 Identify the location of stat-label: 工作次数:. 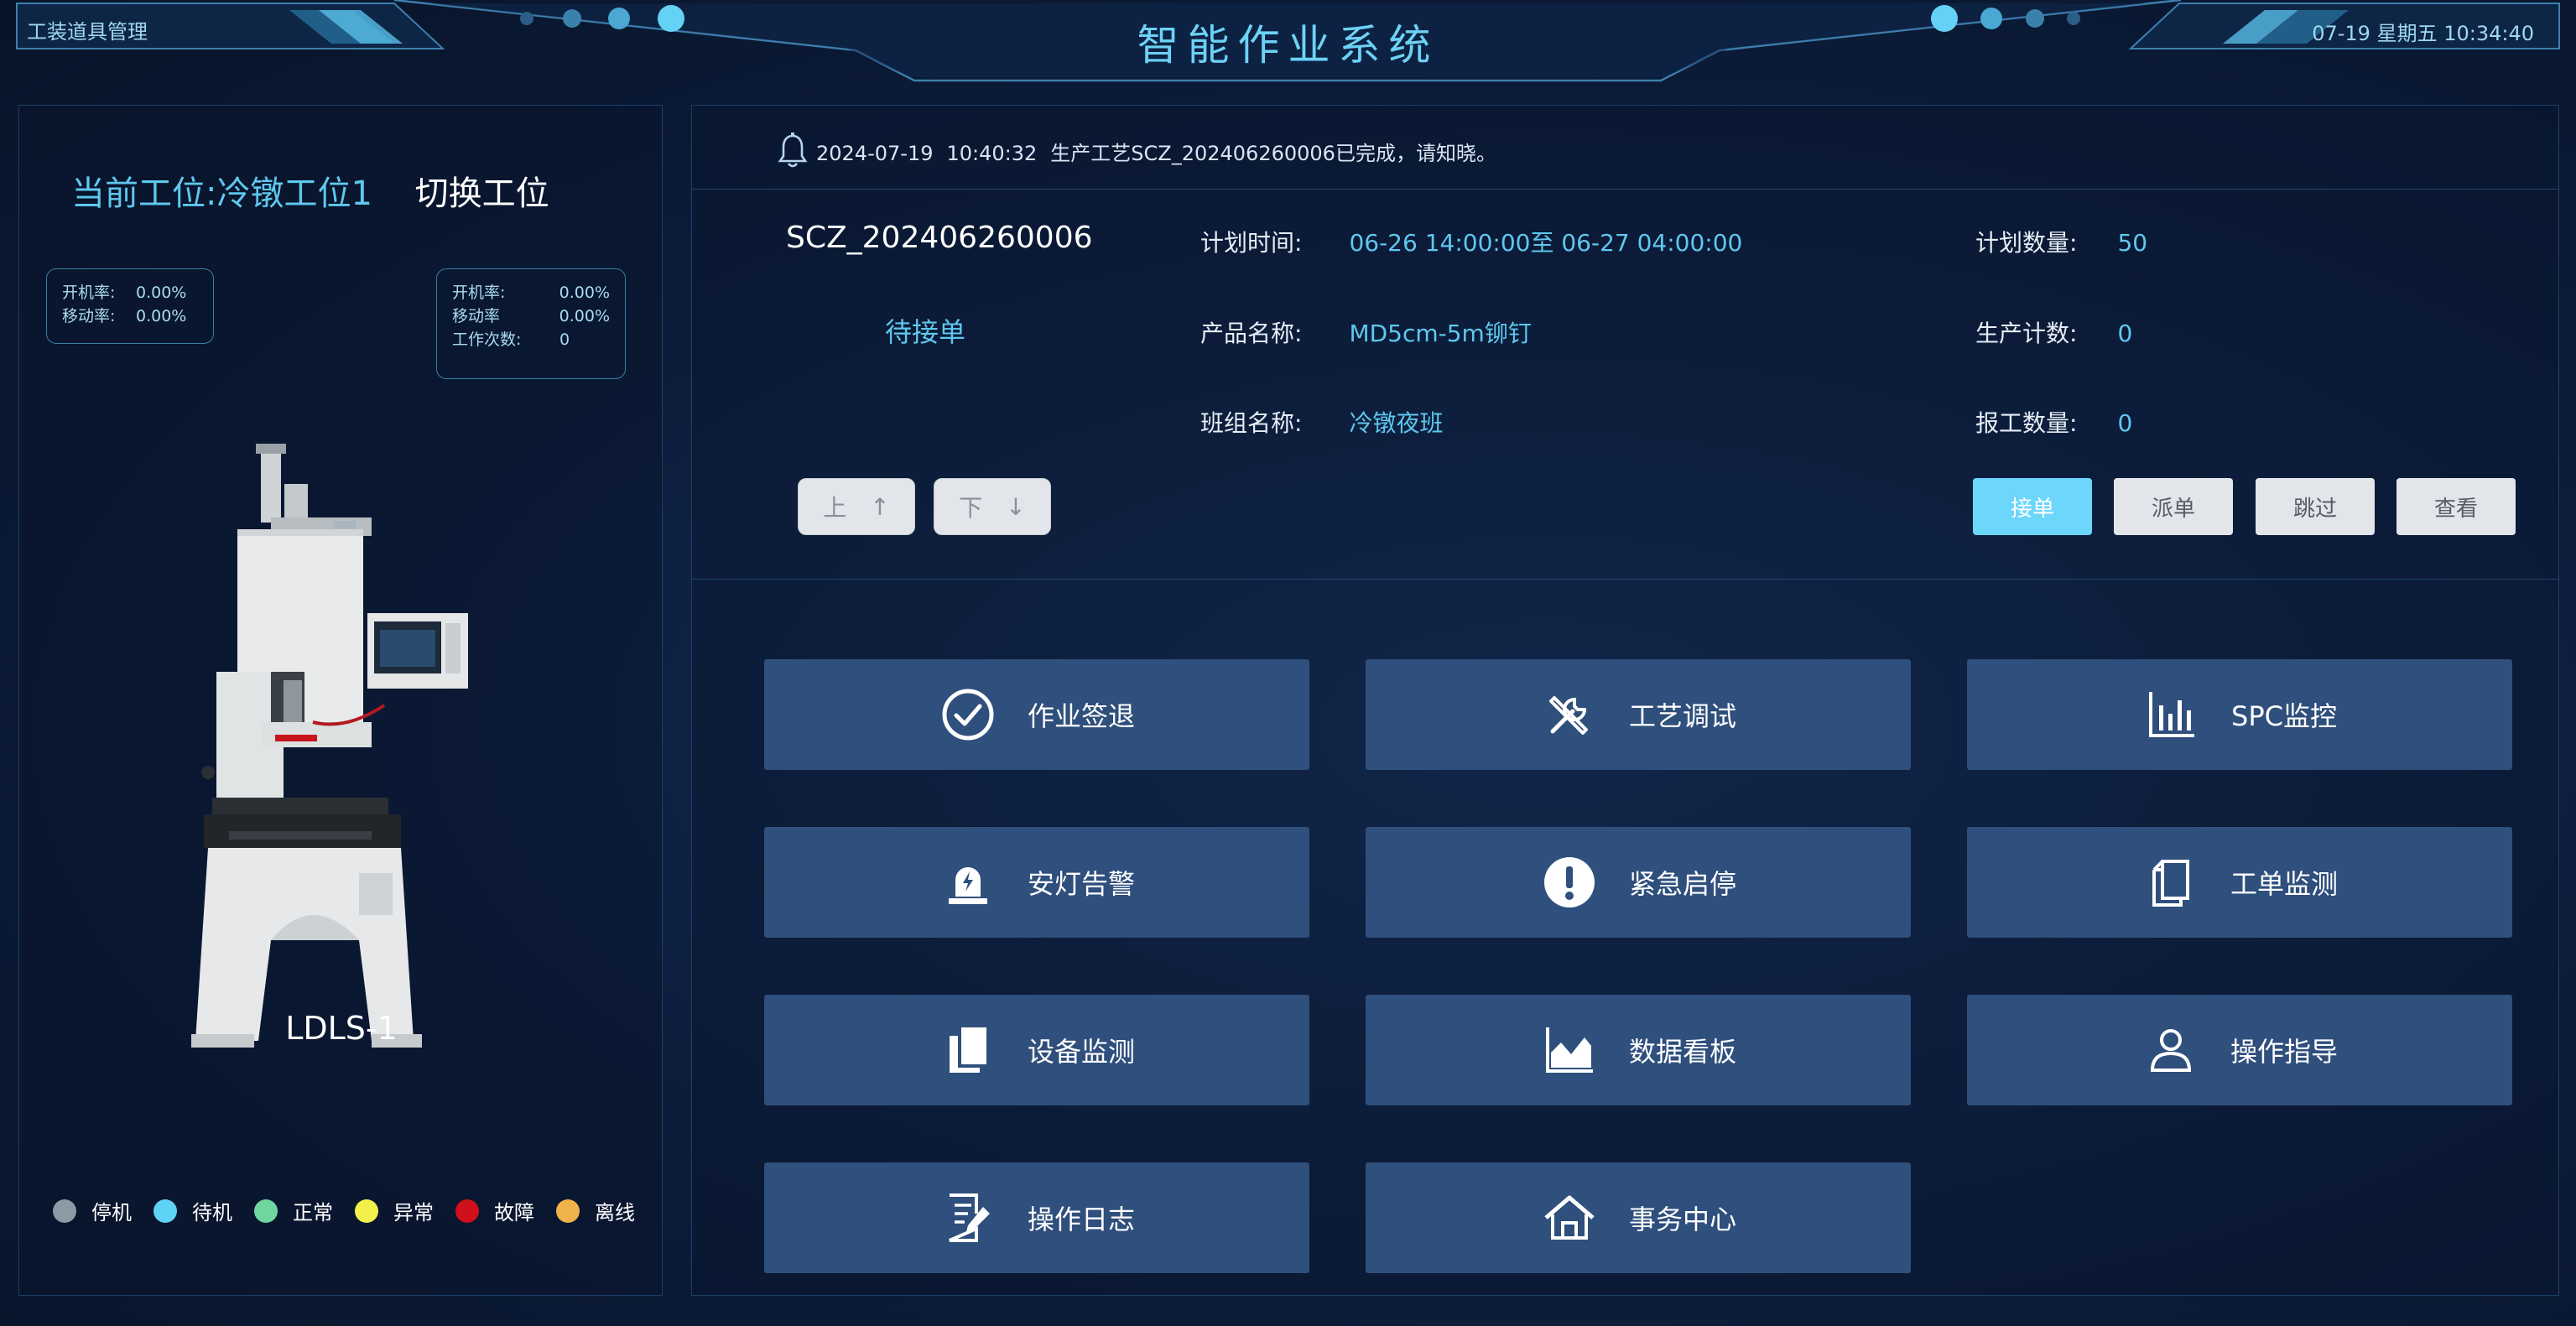
(487, 339).